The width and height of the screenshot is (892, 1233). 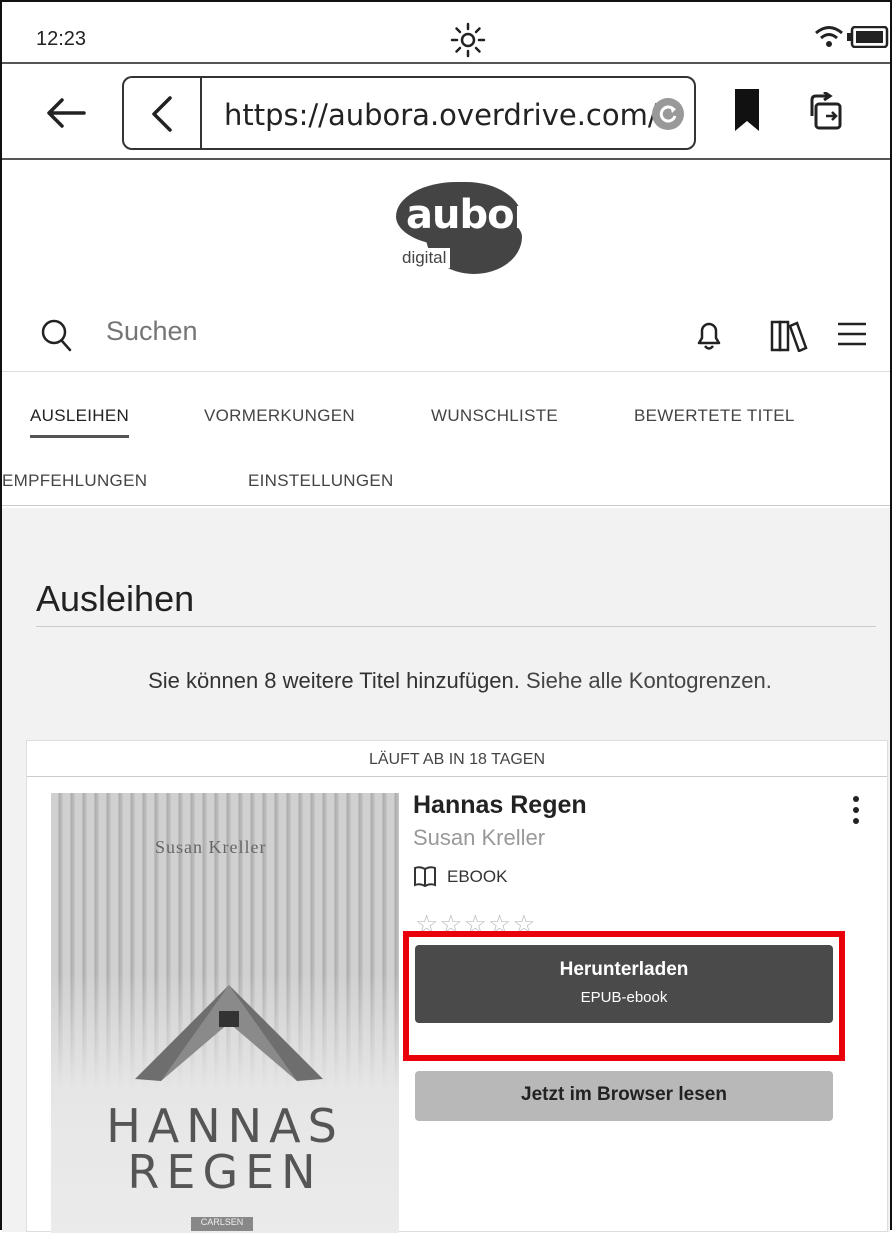 What do you see at coordinates (229, 1033) in the screenshot?
I see `book-tent-image` at bounding box center [229, 1033].